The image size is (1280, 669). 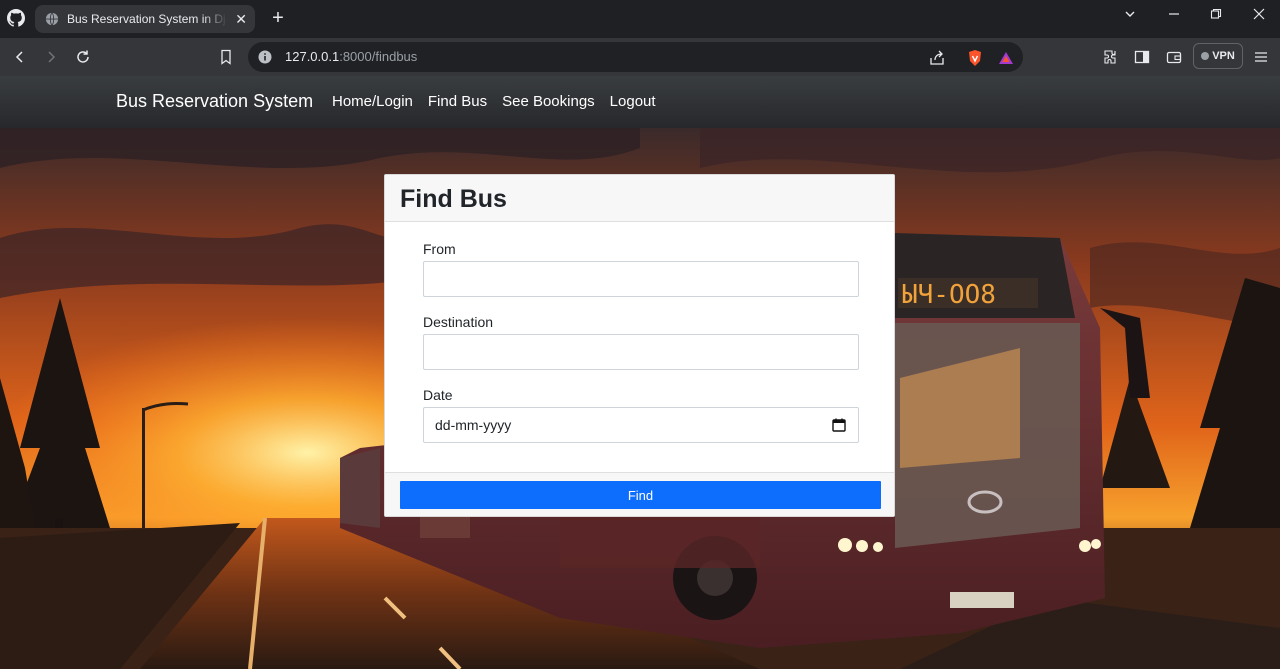 I want to click on date-field-group: Date dd-mm-yyyy, so click(x=641, y=415).